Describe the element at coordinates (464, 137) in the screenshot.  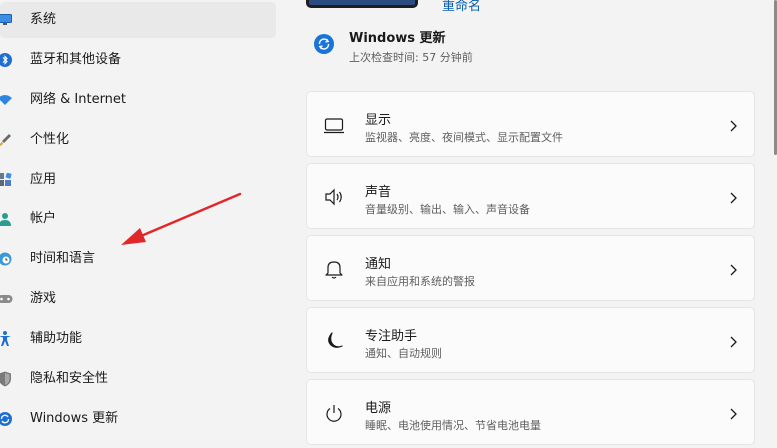
I see `card-subtitle: 监视器、亮度、夜间模式、显示配置文件` at that location.